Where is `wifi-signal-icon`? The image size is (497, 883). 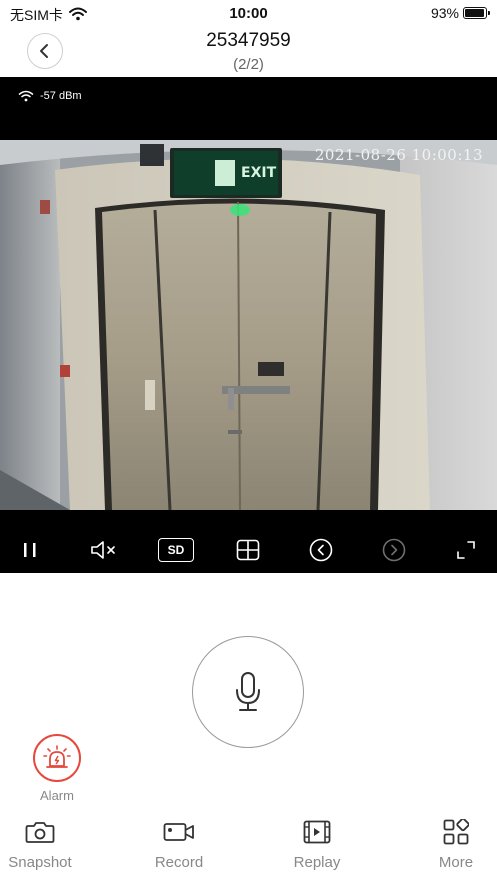
wifi-signal-icon is located at coordinates (26, 96).